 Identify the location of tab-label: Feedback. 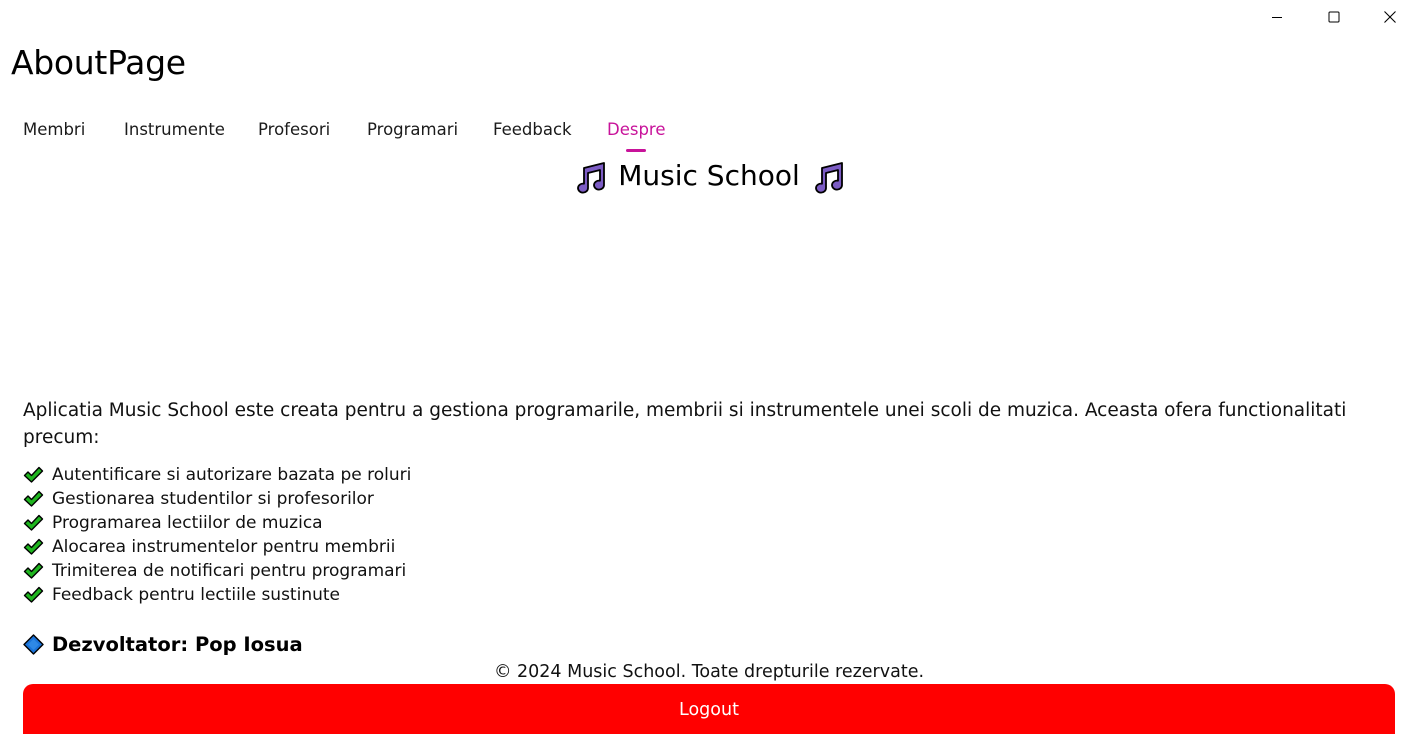
(532, 129).